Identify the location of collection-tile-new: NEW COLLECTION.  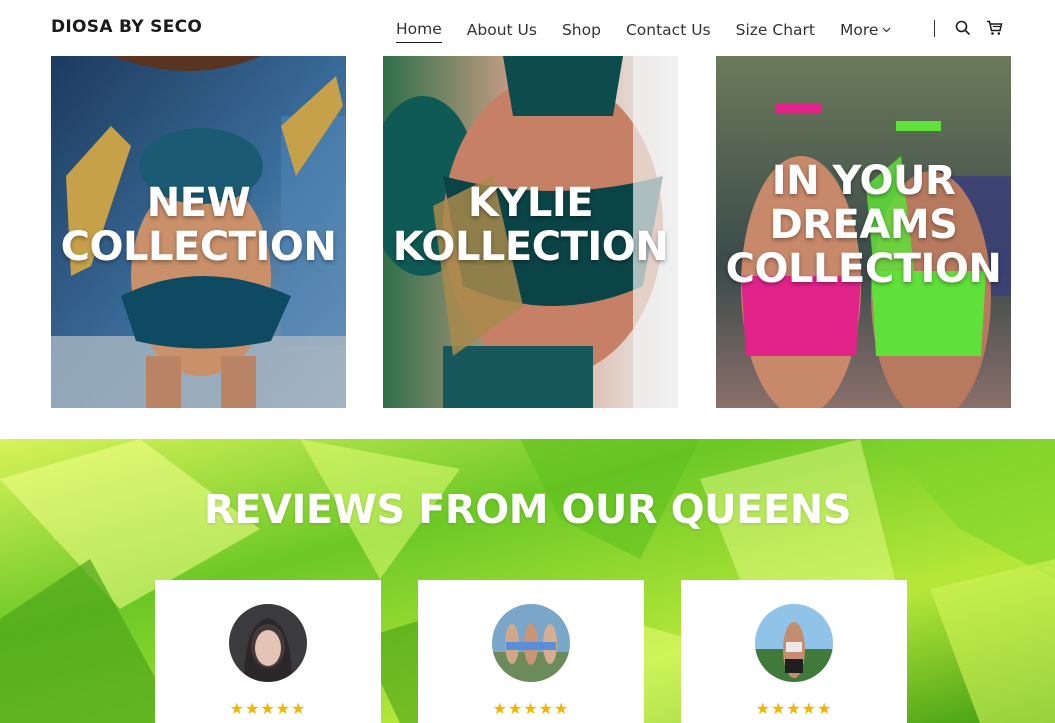
(198, 232).